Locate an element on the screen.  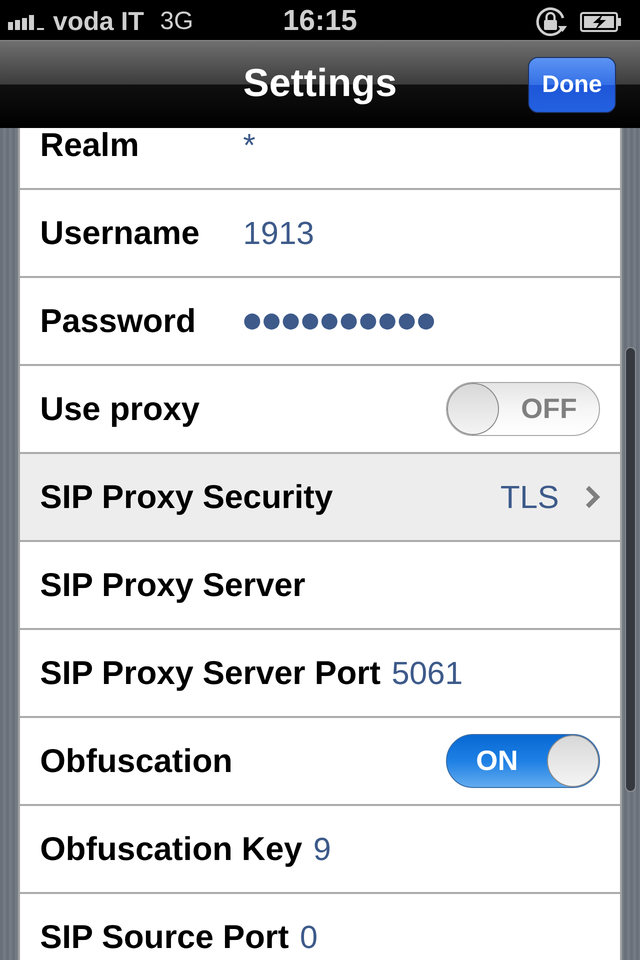
toggle-switch: OFF is located at coordinates (523, 409).